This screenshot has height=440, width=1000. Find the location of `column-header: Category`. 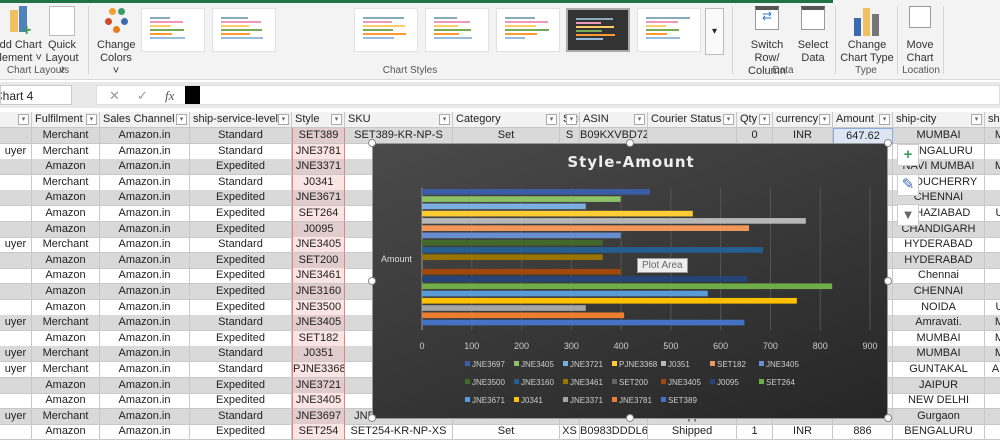

column-header: Category is located at coordinates (506, 120).